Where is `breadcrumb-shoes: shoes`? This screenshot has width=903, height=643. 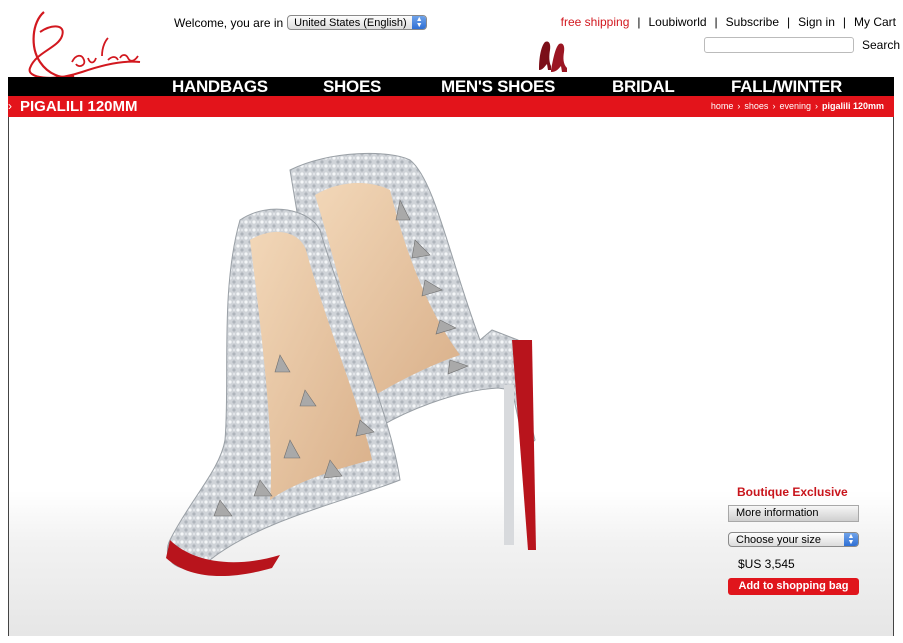 breadcrumb-shoes: shoes is located at coordinates (756, 106).